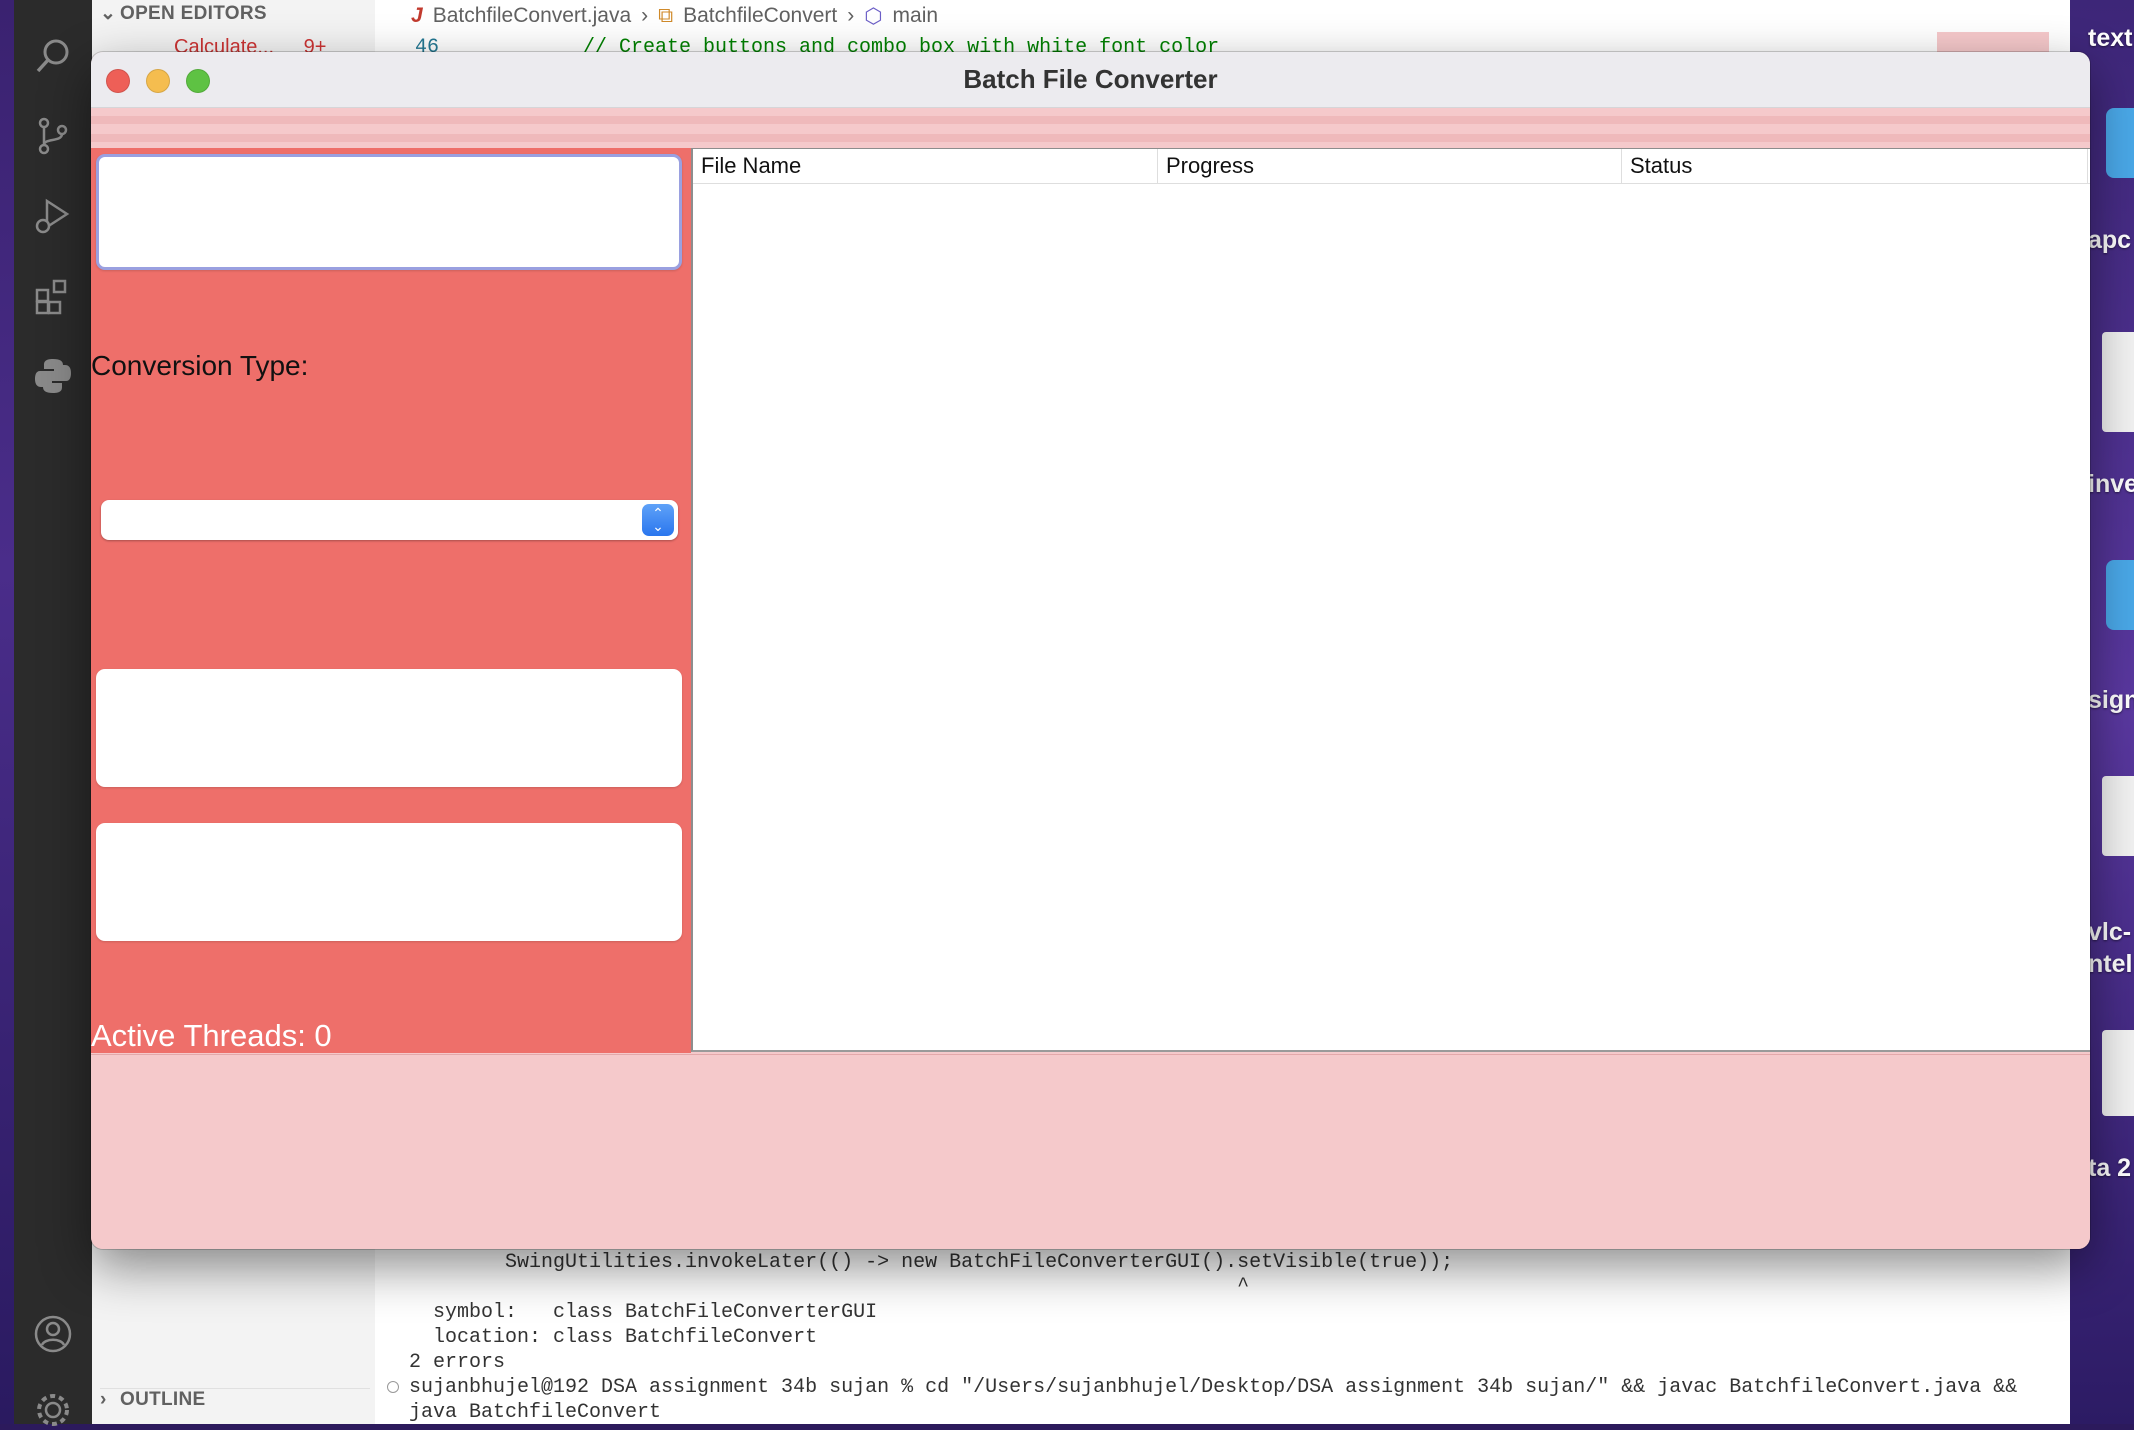 The image size is (2134, 1430). What do you see at coordinates (2118, 1073) in the screenshot?
I see `spreadsheet-icon` at bounding box center [2118, 1073].